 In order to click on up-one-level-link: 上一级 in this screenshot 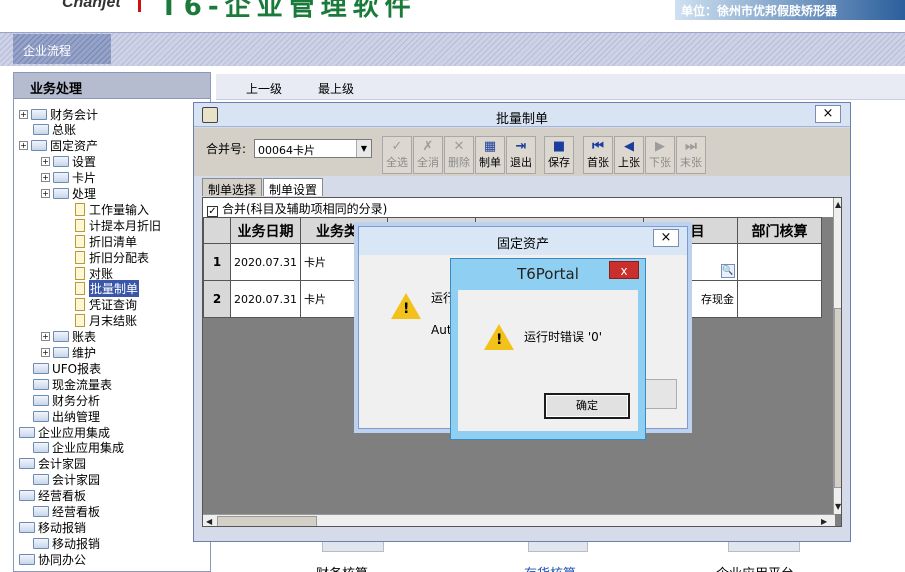, I will do `click(264, 88)`.